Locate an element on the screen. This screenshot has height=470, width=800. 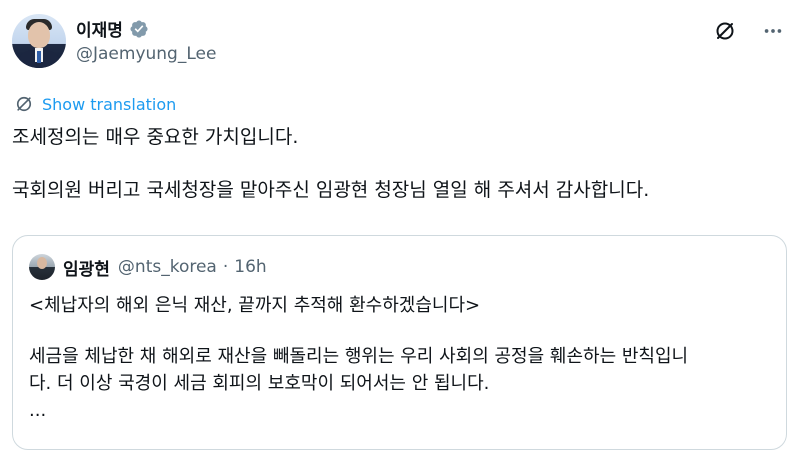
verified-badge-icon is located at coordinates (139, 29).